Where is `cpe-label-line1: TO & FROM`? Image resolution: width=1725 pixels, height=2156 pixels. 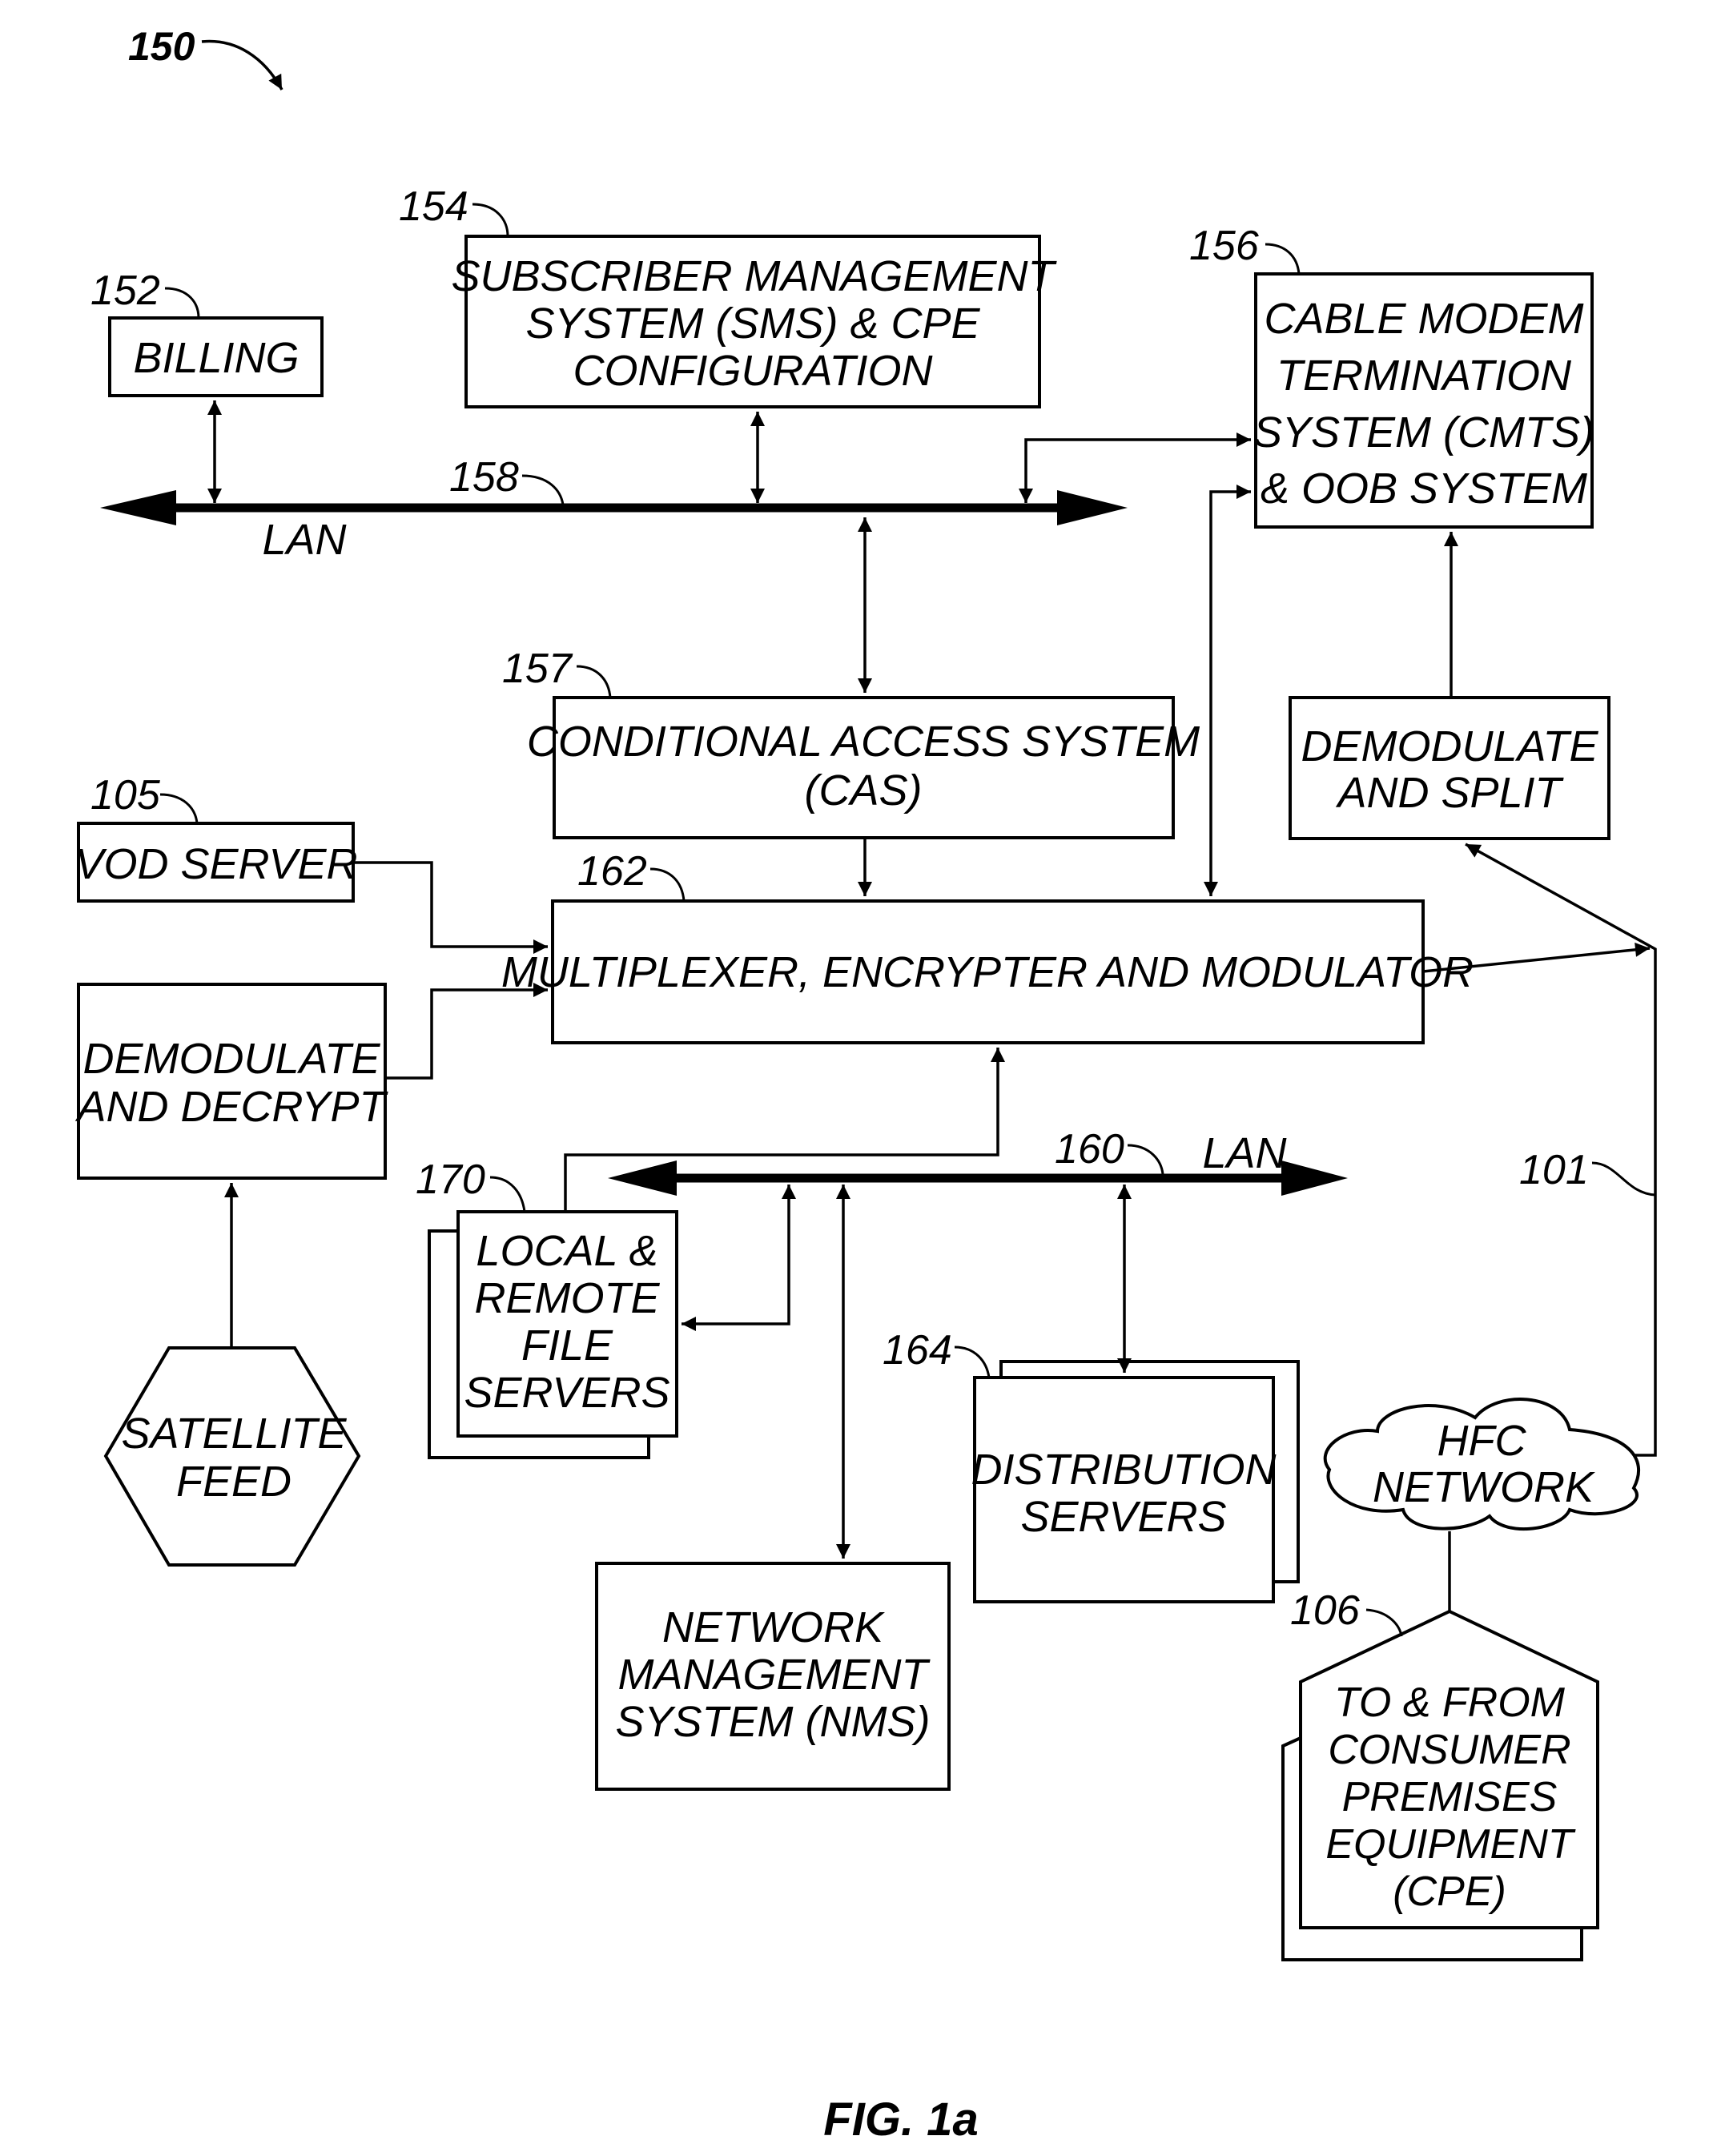 cpe-label-line1: TO & FROM is located at coordinates (1450, 1702).